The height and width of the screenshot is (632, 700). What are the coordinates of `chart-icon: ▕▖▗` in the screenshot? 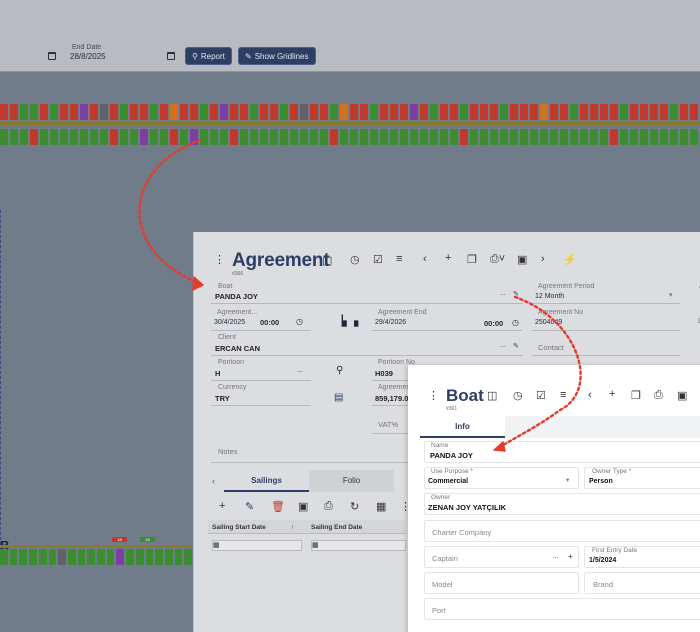 It's located at (346, 321).